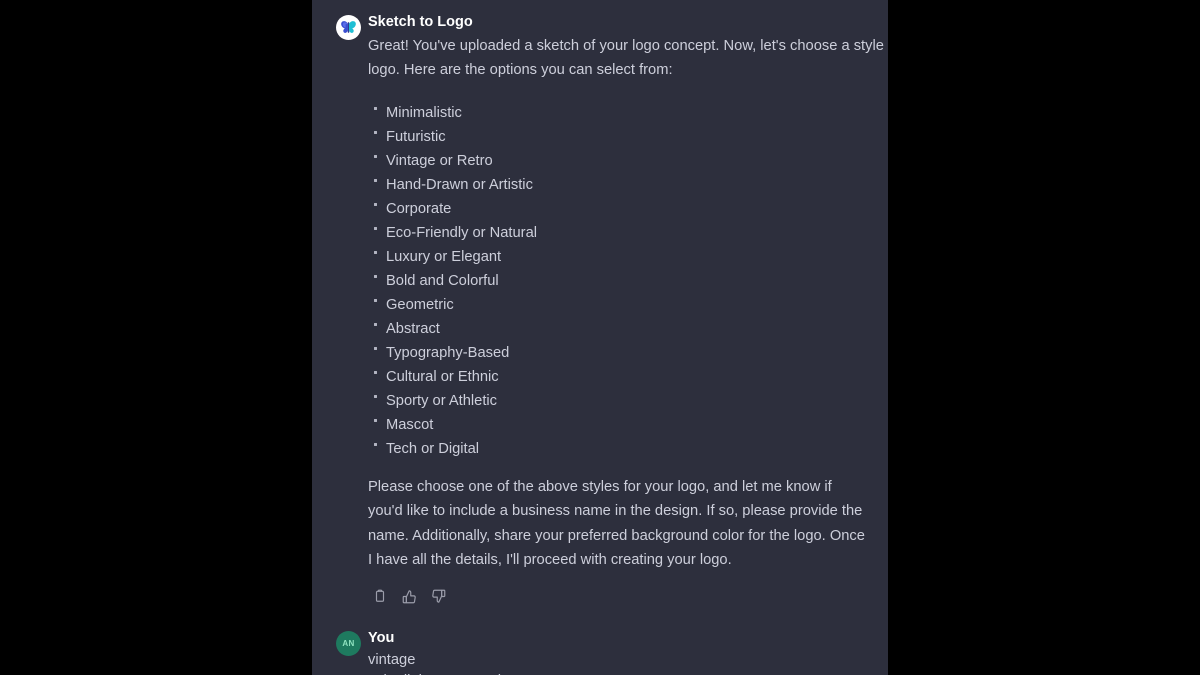  I want to click on list-item: Eco-Friendly or Natural, so click(628, 233).